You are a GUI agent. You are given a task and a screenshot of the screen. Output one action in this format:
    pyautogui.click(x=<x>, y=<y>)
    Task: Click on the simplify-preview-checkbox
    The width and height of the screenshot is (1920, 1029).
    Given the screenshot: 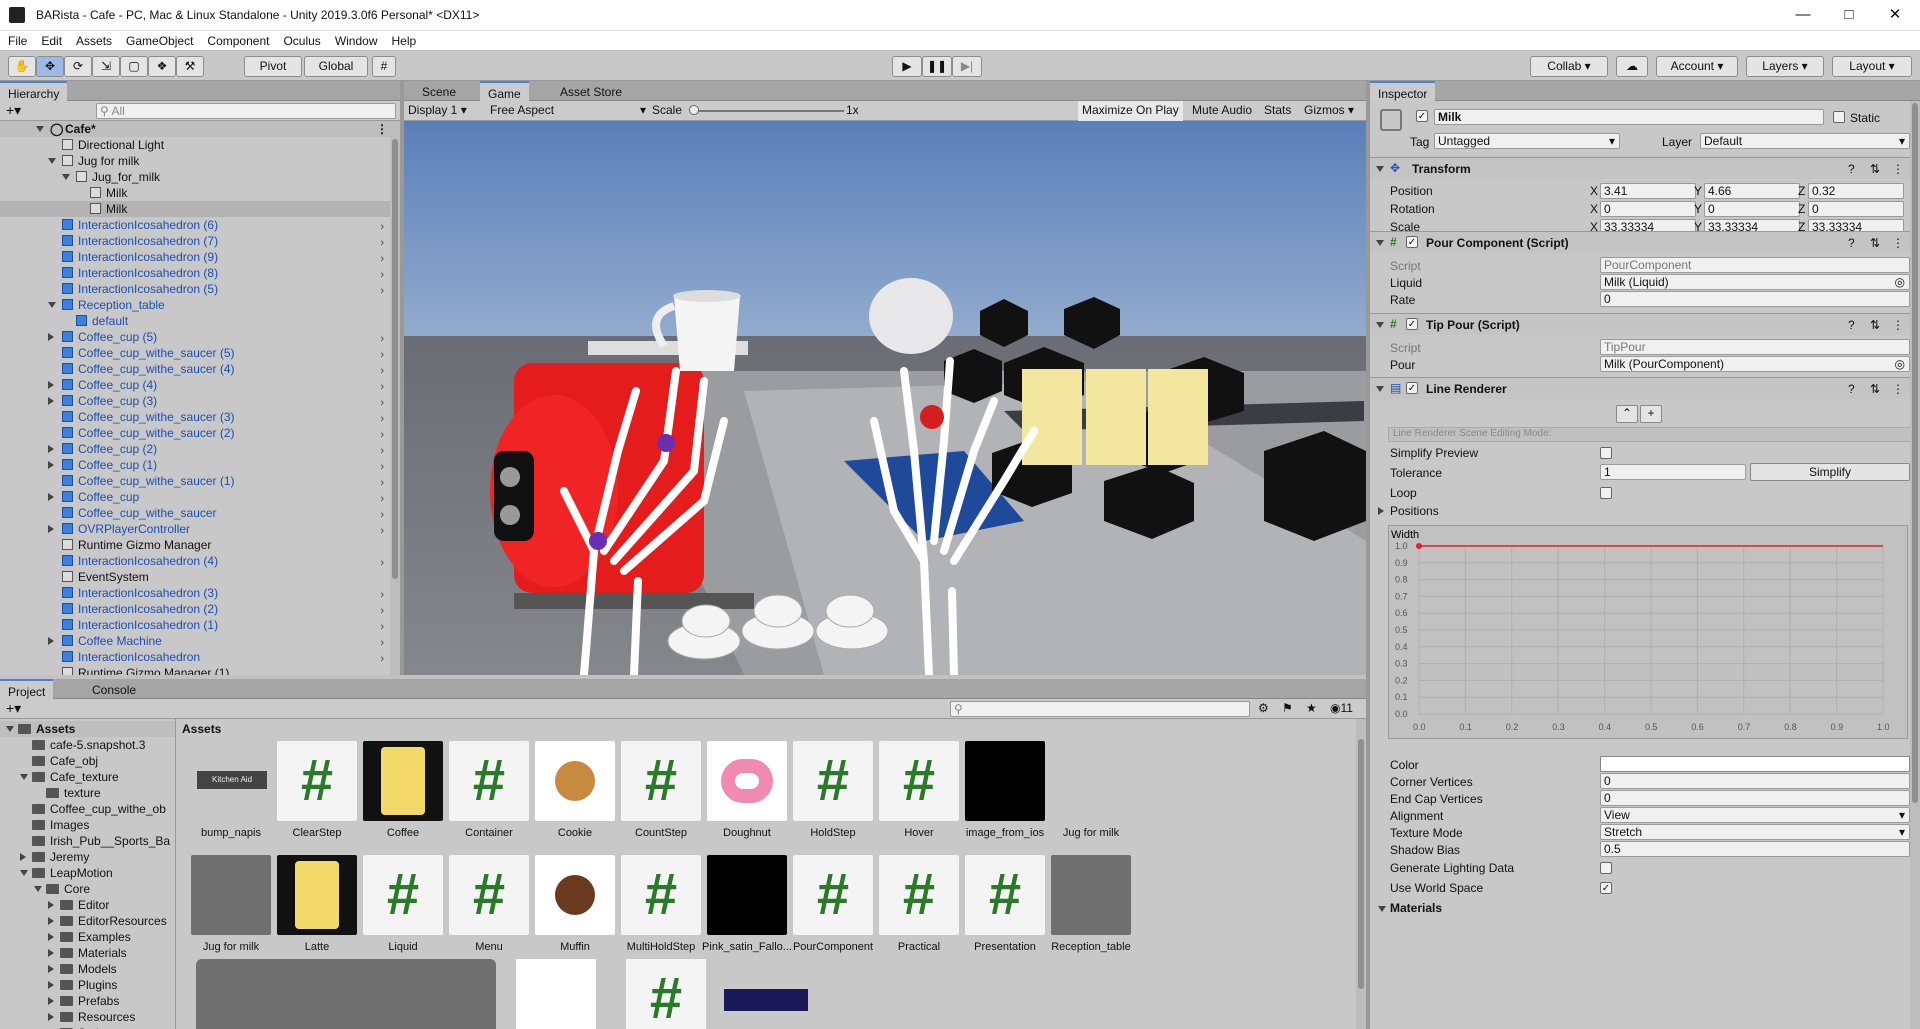 What is the action you would take?
    pyautogui.click(x=1606, y=453)
    